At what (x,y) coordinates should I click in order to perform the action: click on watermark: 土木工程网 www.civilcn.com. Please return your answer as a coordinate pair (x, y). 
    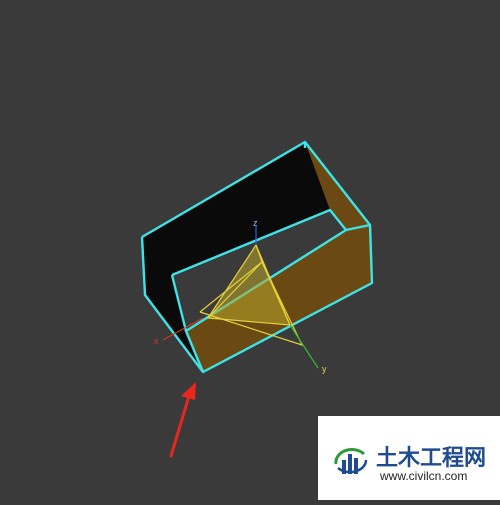
    Looking at the image, I should click on (409, 458).